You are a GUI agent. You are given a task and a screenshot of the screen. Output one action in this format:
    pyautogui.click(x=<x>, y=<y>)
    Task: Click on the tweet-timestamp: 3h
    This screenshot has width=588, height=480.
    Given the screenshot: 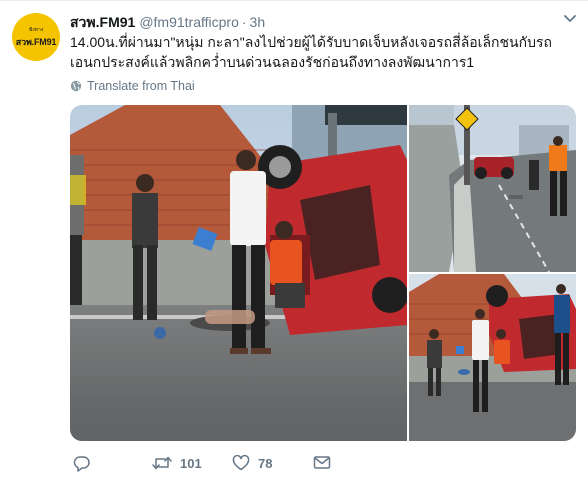 What is the action you would take?
    pyautogui.click(x=258, y=22)
    